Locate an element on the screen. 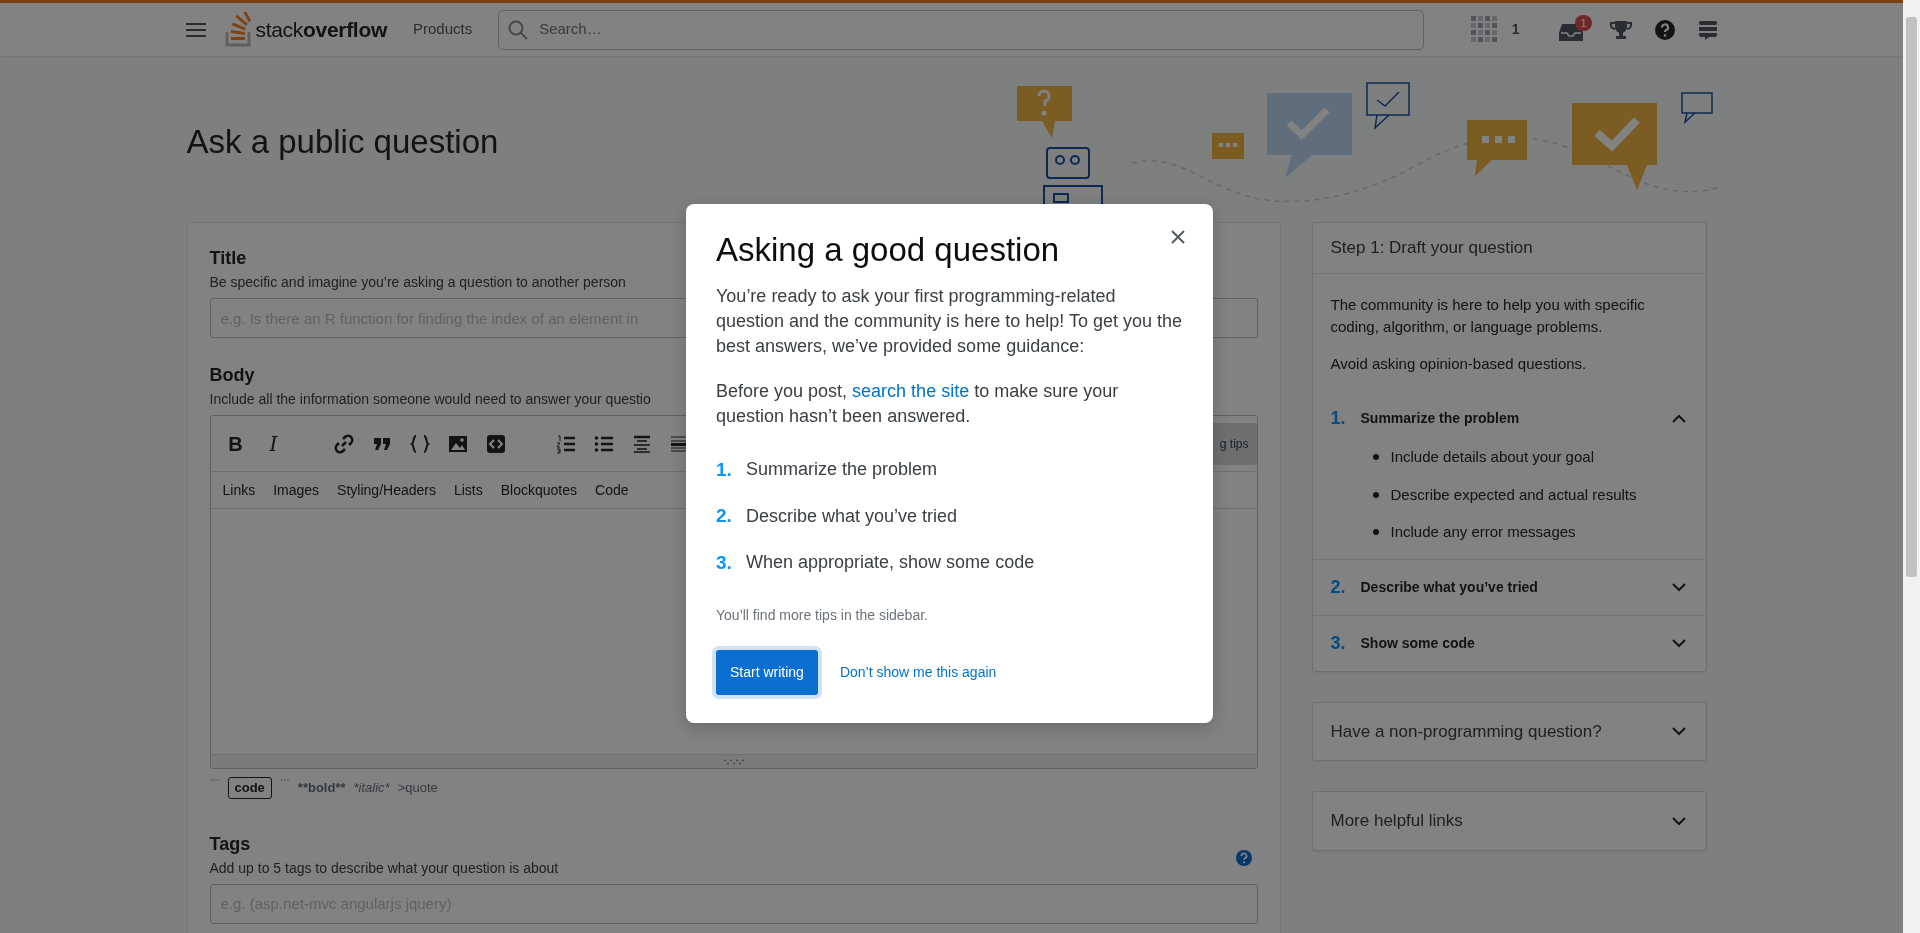 The image size is (1920, 933). logo-text: stackoverflow is located at coordinates (321, 29).